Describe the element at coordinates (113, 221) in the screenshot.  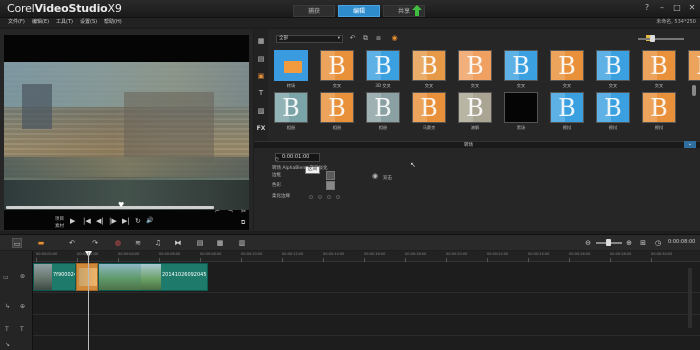
I see `next-frame-icon: |▶` at that location.